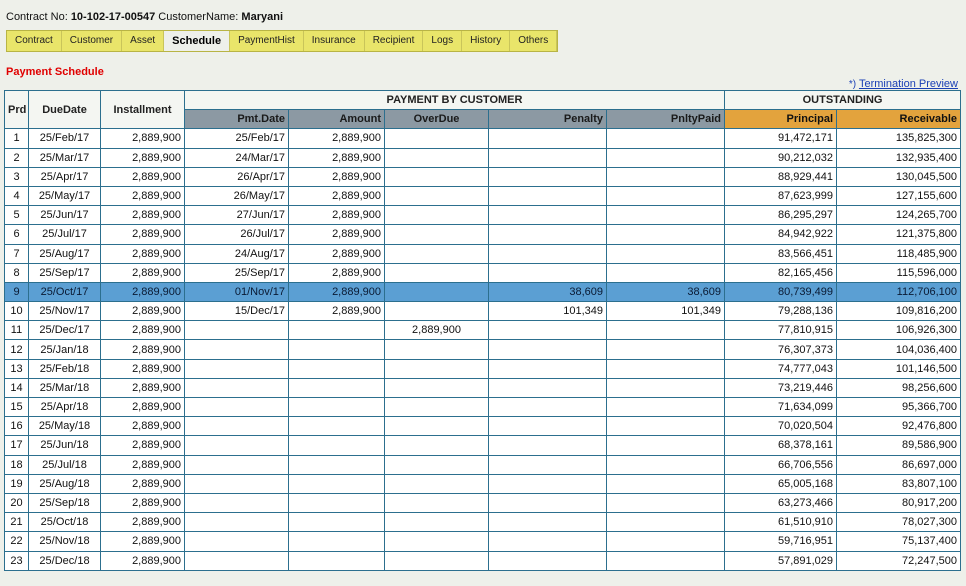 This screenshot has height=586, width=966. What do you see at coordinates (236, 234) in the screenshot?
I see `cell-pmtdate: 26/Jul/17` at bounding box center [236, 234].